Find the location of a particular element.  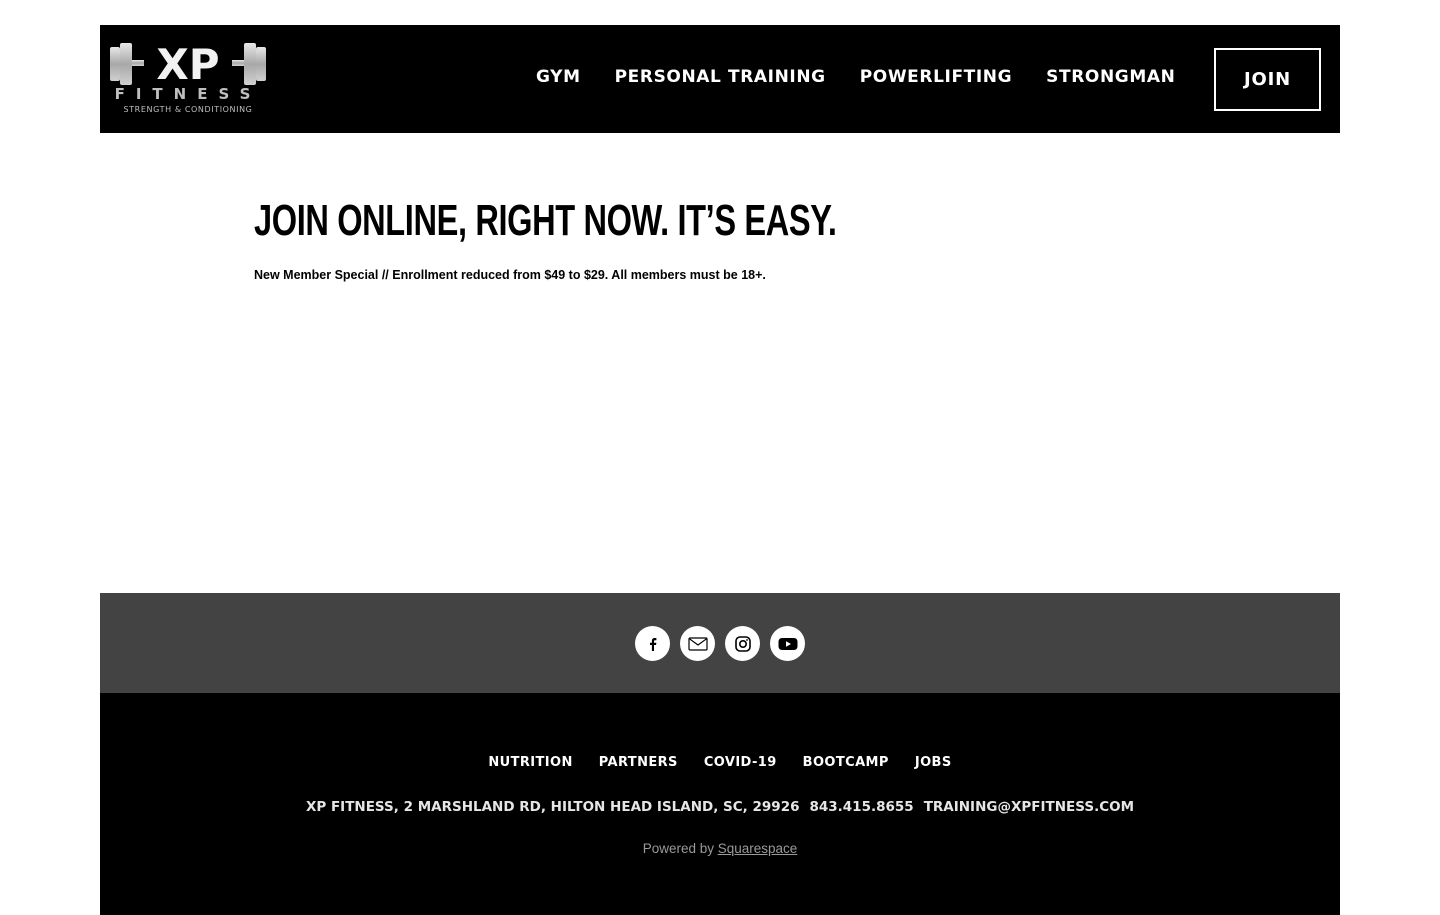

logo-subtitle: FITNESS is located at coordinates (188, 94).